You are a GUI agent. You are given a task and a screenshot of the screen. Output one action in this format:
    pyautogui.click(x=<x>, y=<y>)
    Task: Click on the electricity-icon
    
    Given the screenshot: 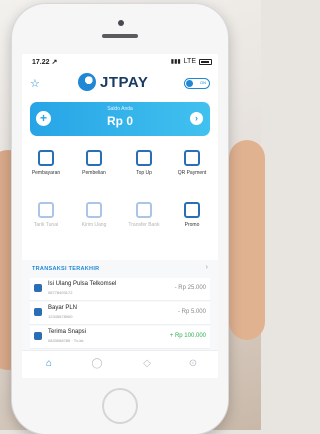 What is the action you would take?
    pyautogui.click(x=38, y=312)
    